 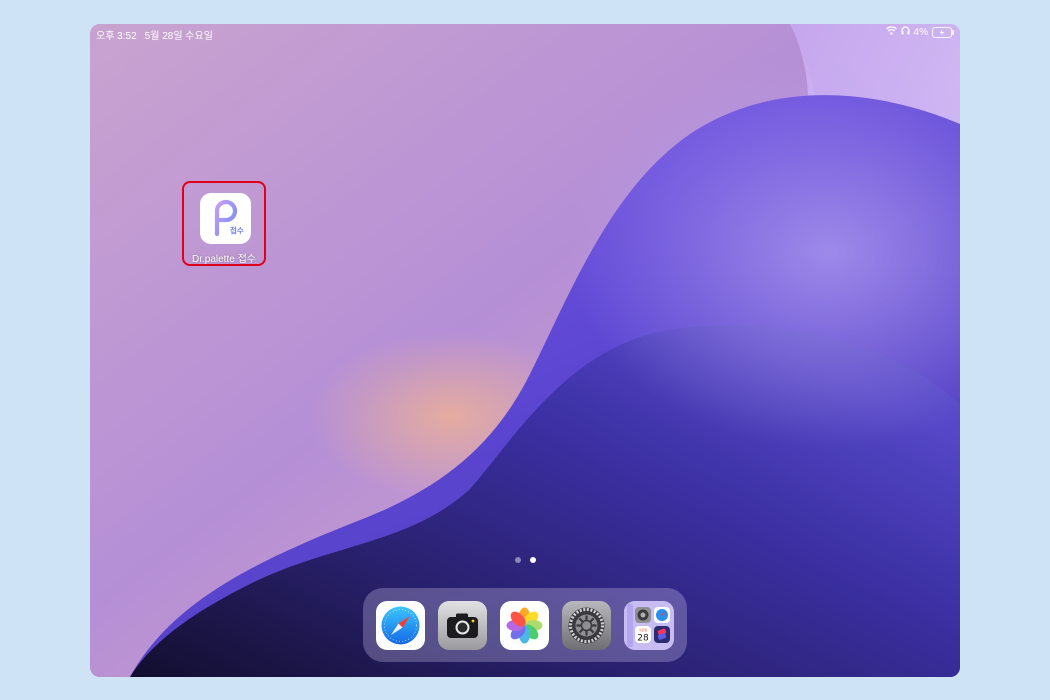 I want to click on dock-app-safari, so click(x=400, y=625).